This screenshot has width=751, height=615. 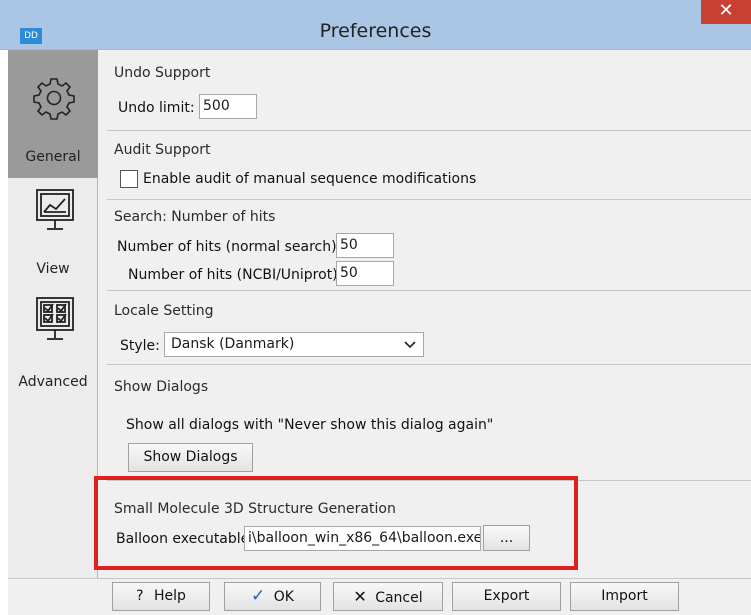 I want to click on undo-support-section: Undo Support Undo limit: 500, so click(x=429, y=90).